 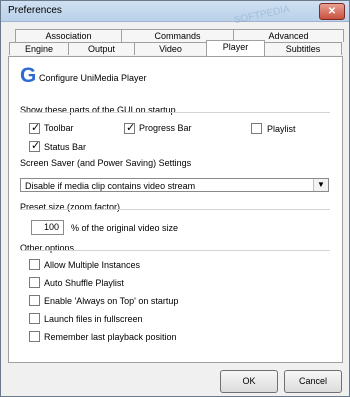 I want to click on other-options-divider, so click(x=175, y=250).